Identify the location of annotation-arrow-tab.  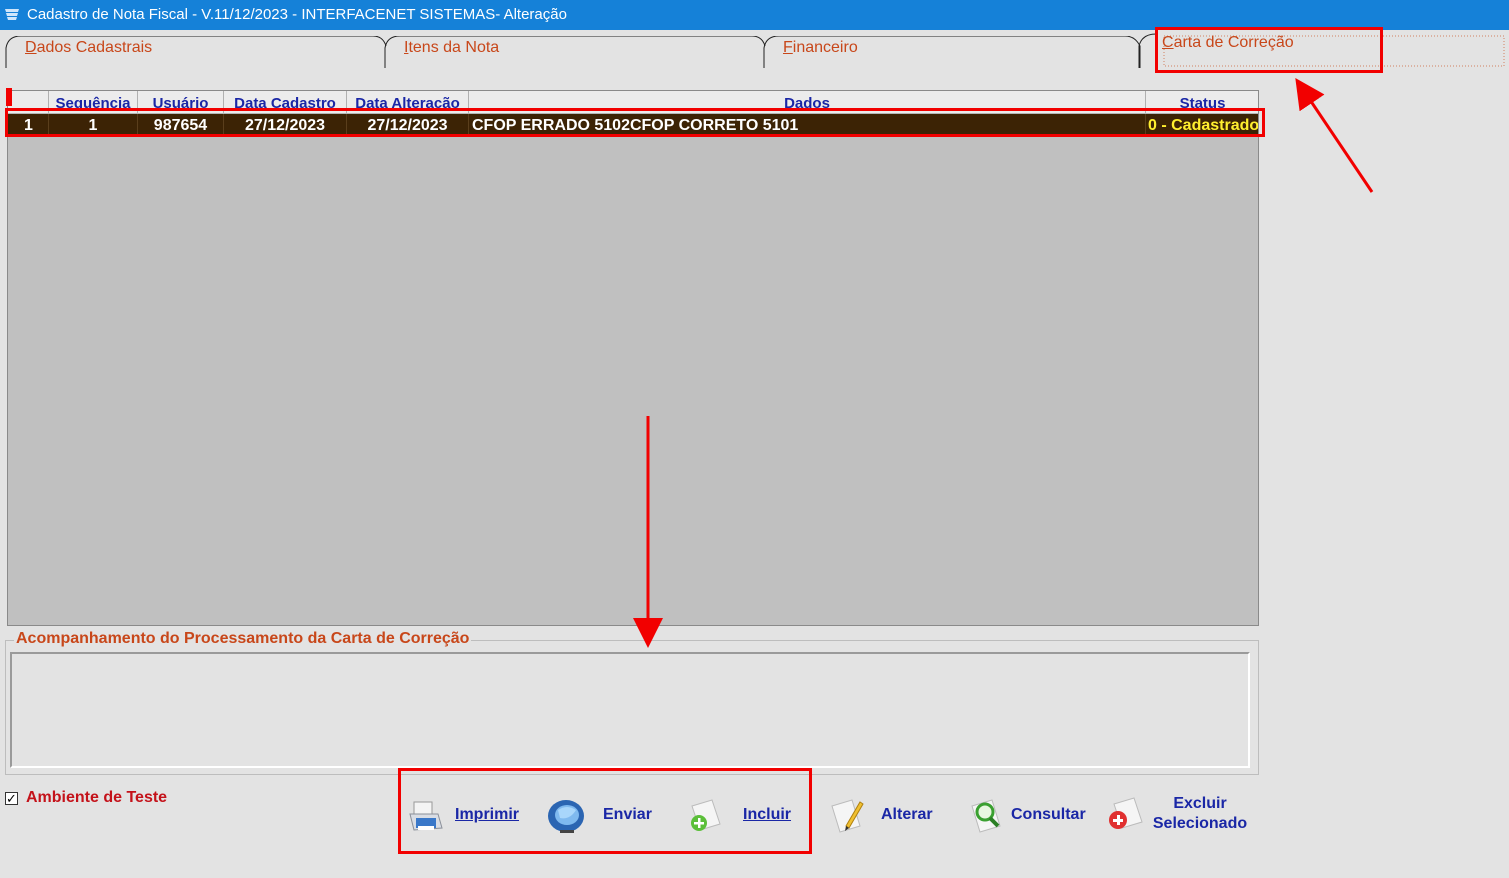
(1334, 135).